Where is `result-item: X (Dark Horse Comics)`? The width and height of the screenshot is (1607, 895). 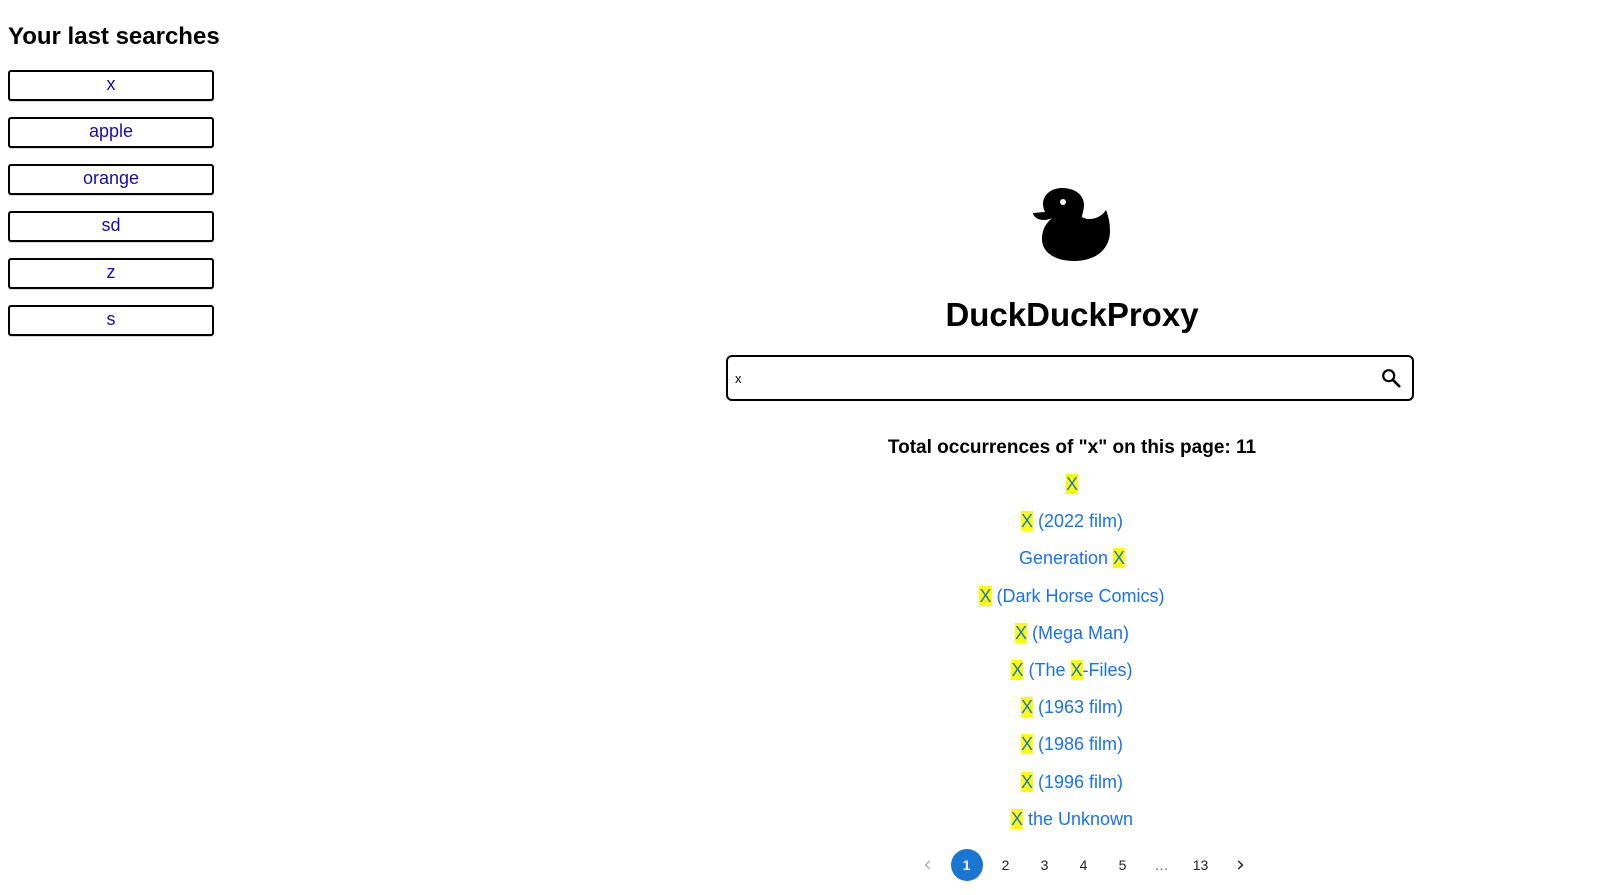 result-item: X (Dark Horse Comics) is located at coordinates (1072, 602).